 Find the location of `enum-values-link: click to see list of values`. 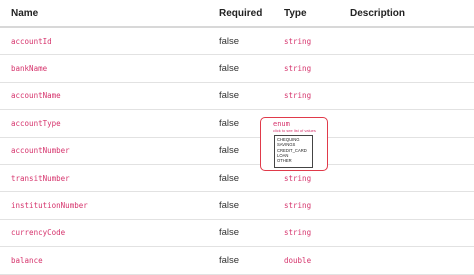

enum-values-link: click to see list of values is located at coordinates (294, 130).